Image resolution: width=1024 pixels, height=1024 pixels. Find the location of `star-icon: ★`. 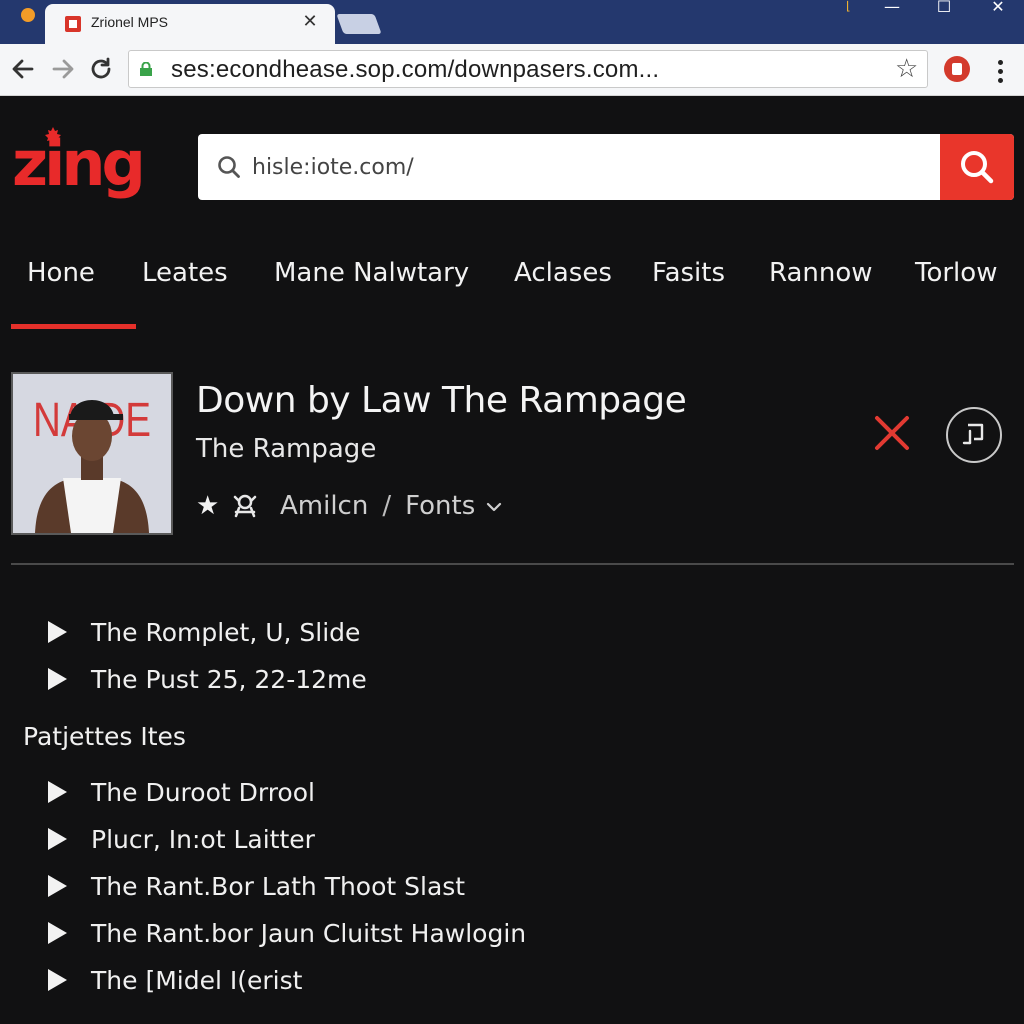

star-icon: ★ is located at coordinates (212, 506).